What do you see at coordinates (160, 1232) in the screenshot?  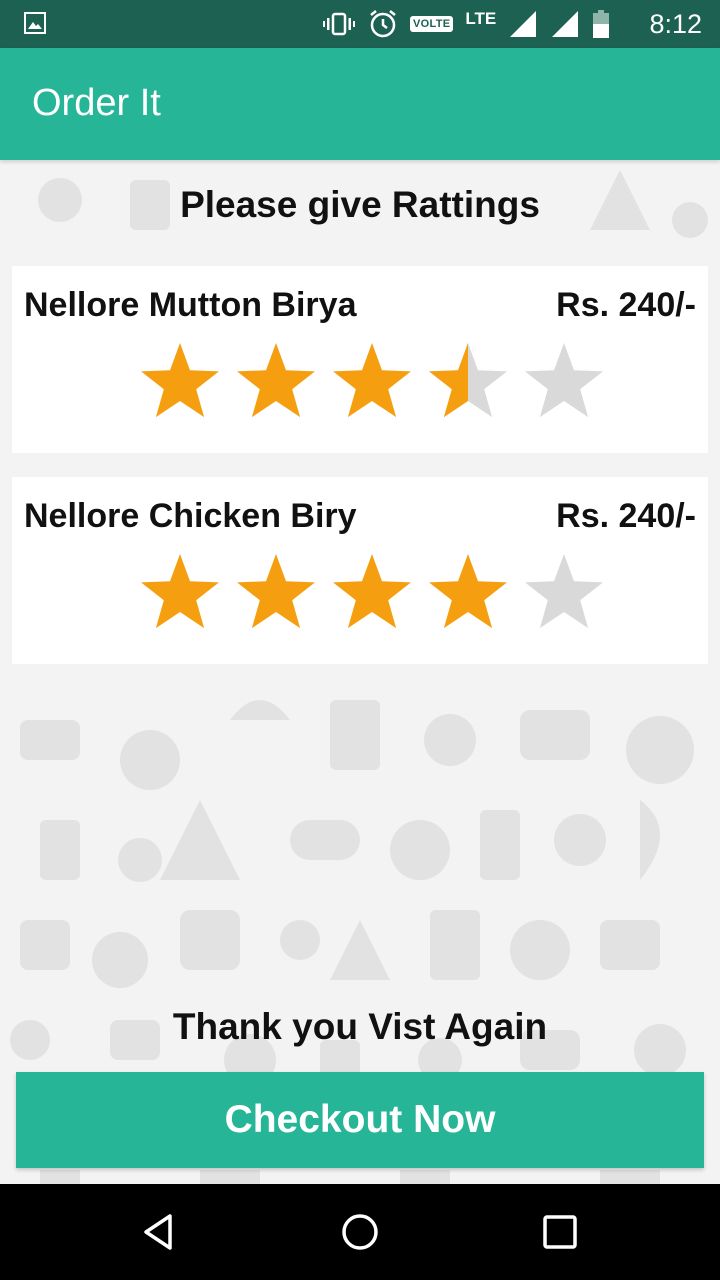 I see `back-icon` at bounding box center [160, 1232].